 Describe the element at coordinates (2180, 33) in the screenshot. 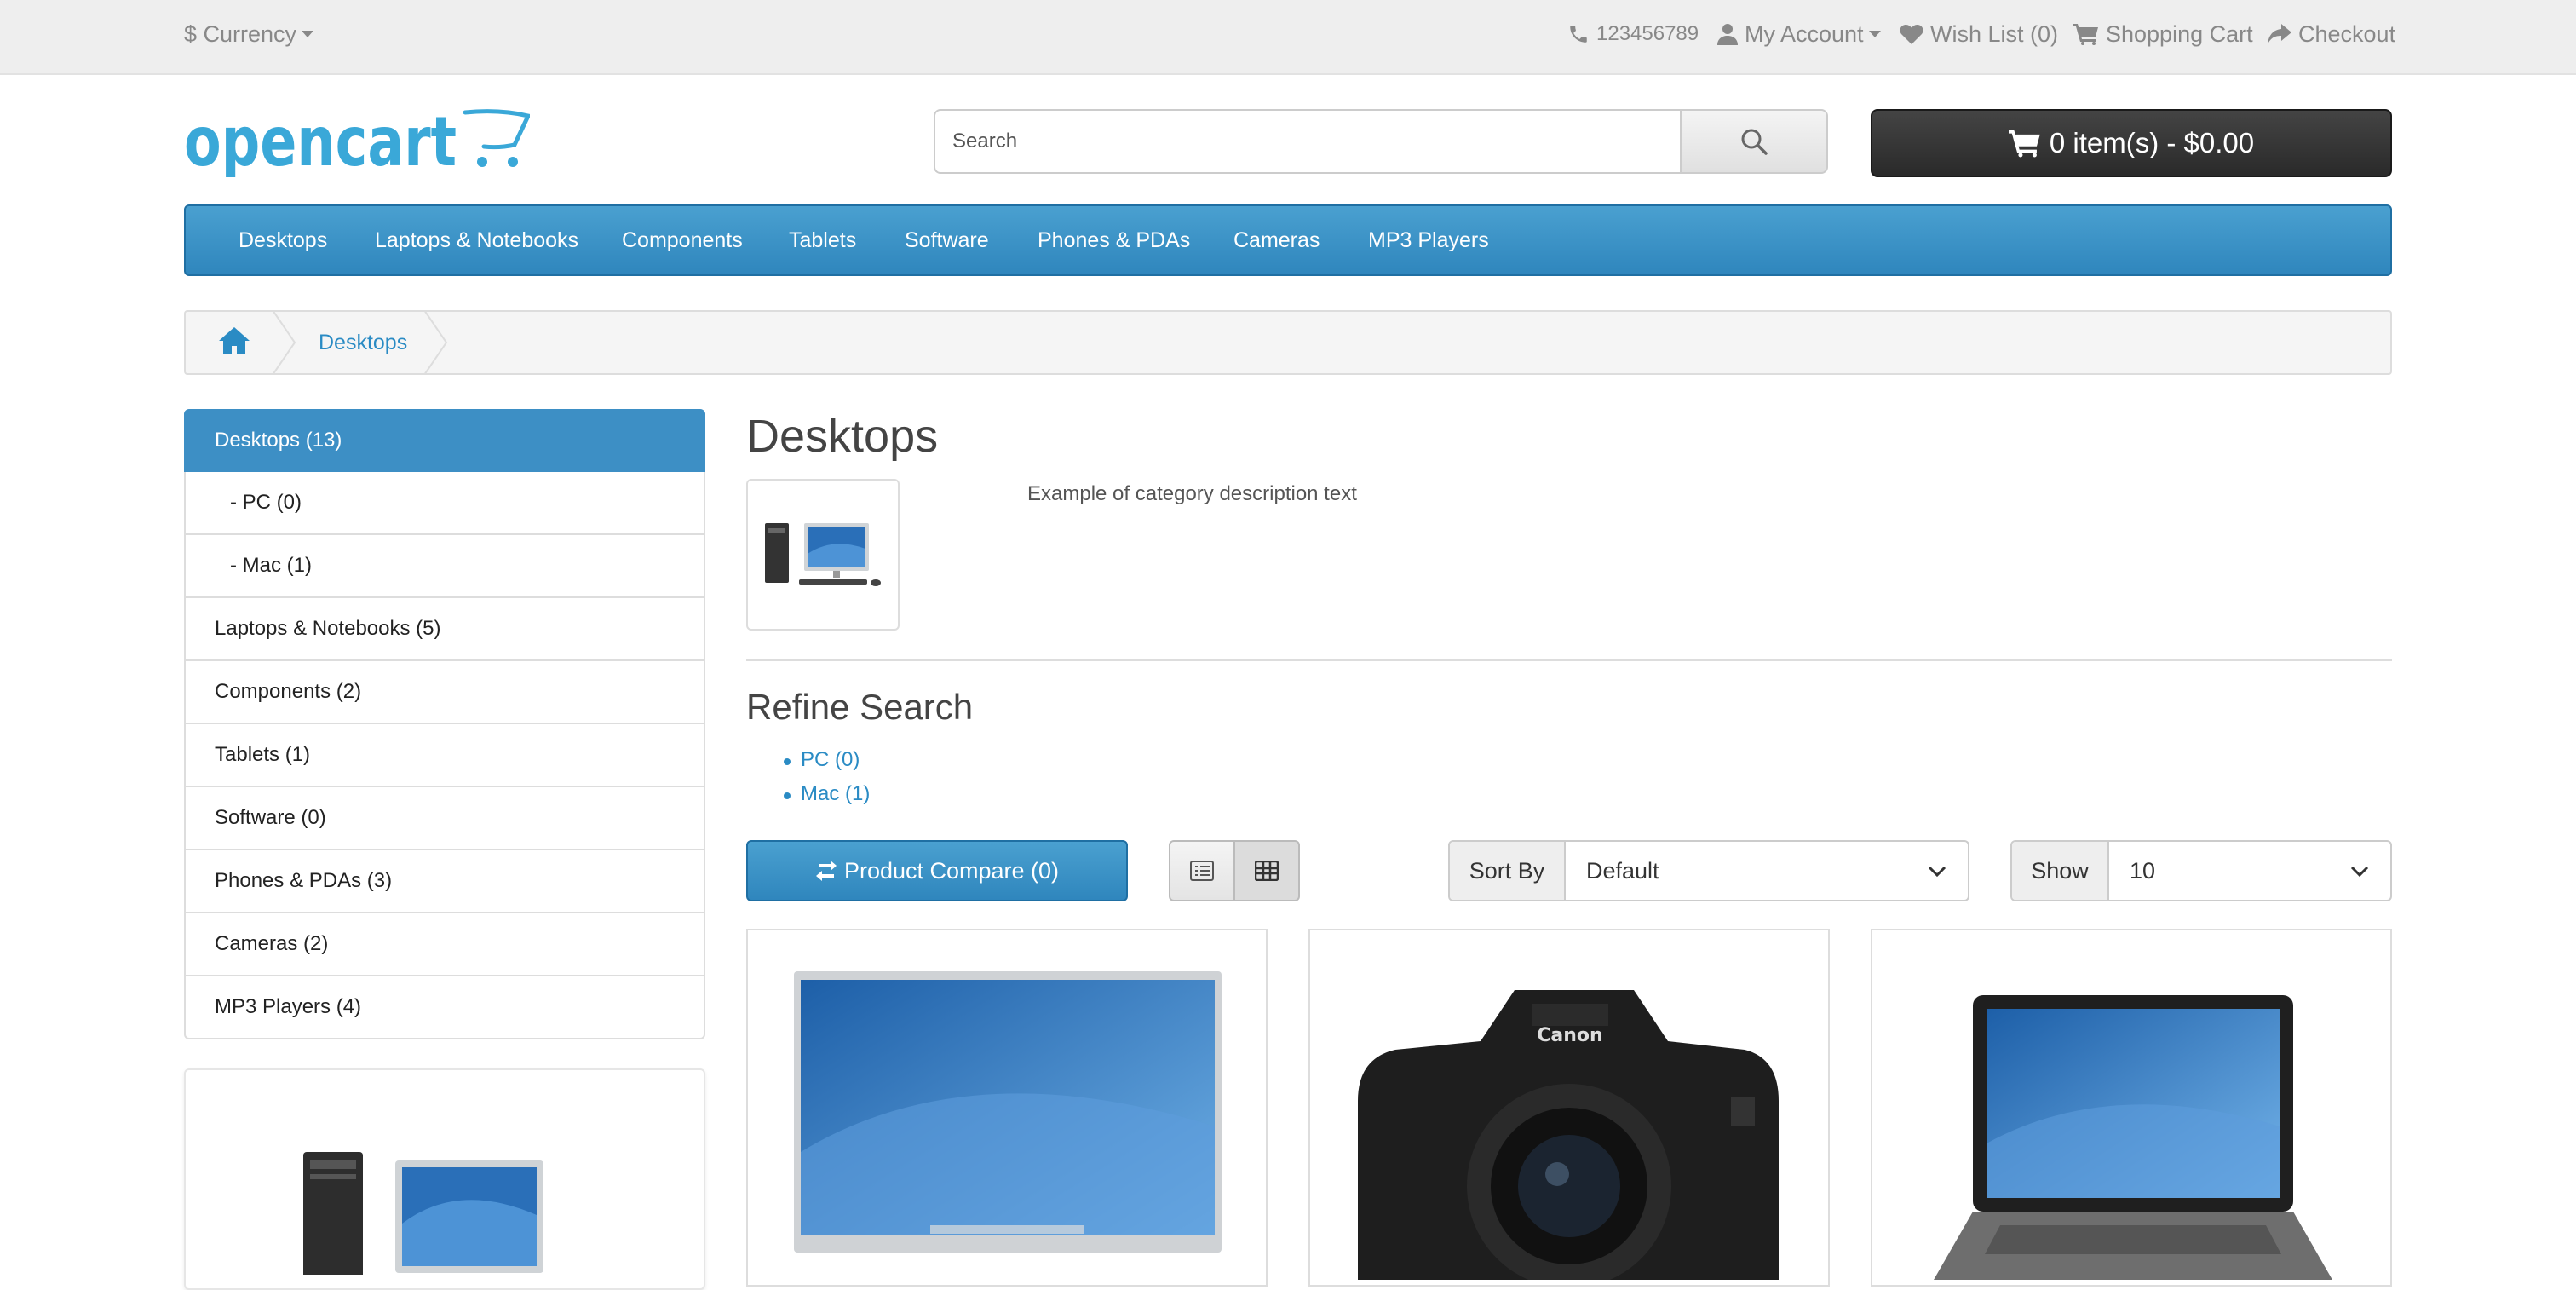

I see `shopping-cart-label: Shopping Cart` at that location.